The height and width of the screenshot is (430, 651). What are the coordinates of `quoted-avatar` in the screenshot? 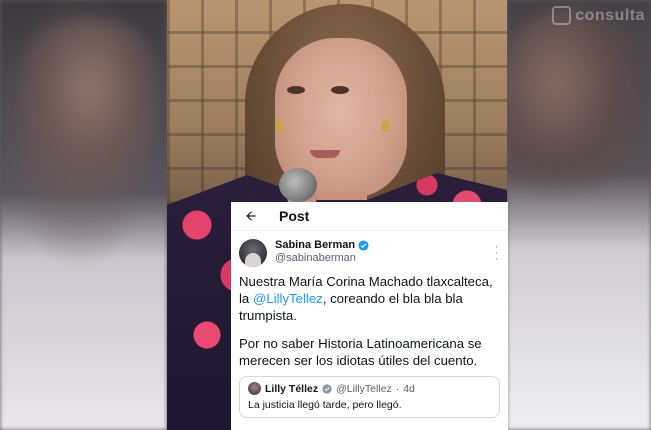 It's located at (254, 388).